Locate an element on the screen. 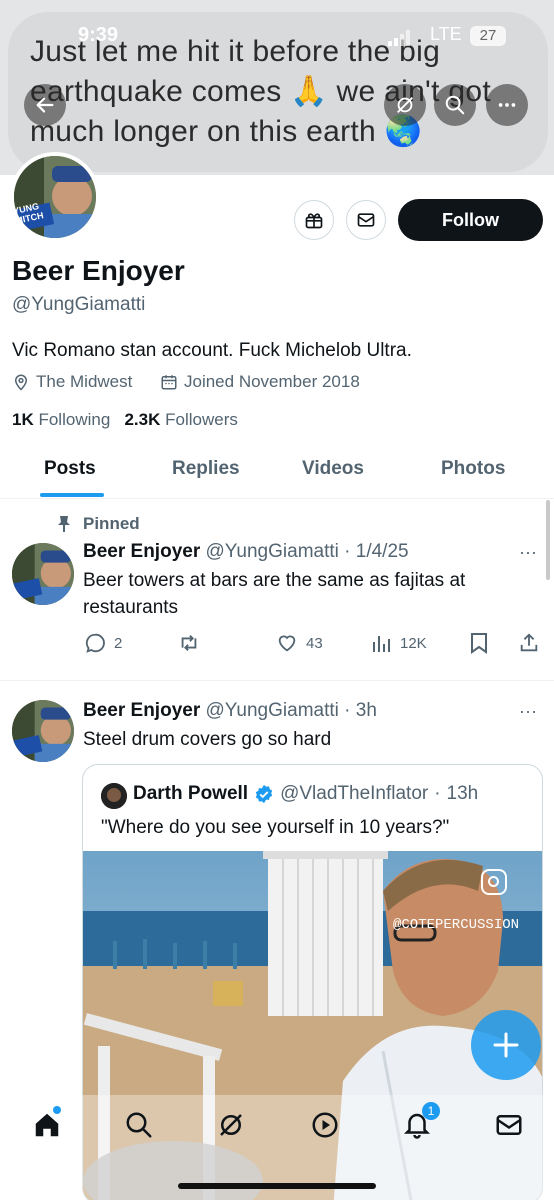 The image size is (554, 1200). profile-location: The Midwest is located at coordinates (72, 382).